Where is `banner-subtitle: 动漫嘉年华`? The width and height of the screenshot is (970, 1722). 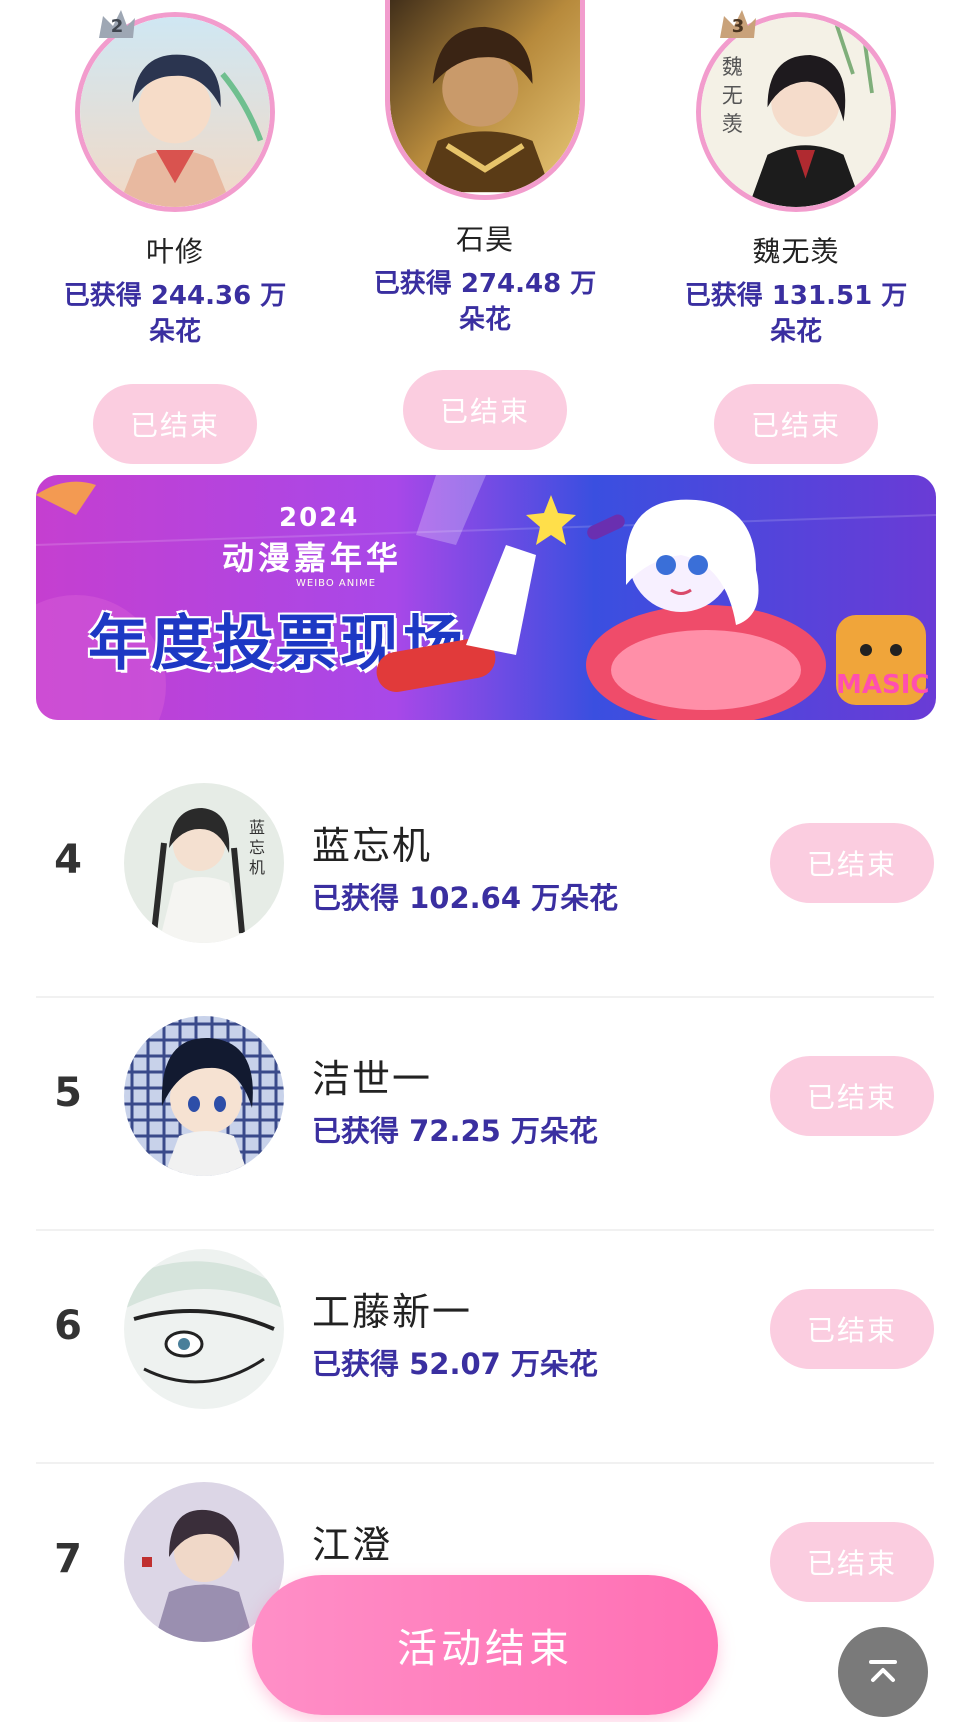
banner-subtitle: 动漫嘉年华 is located at coordinates (312, 558).